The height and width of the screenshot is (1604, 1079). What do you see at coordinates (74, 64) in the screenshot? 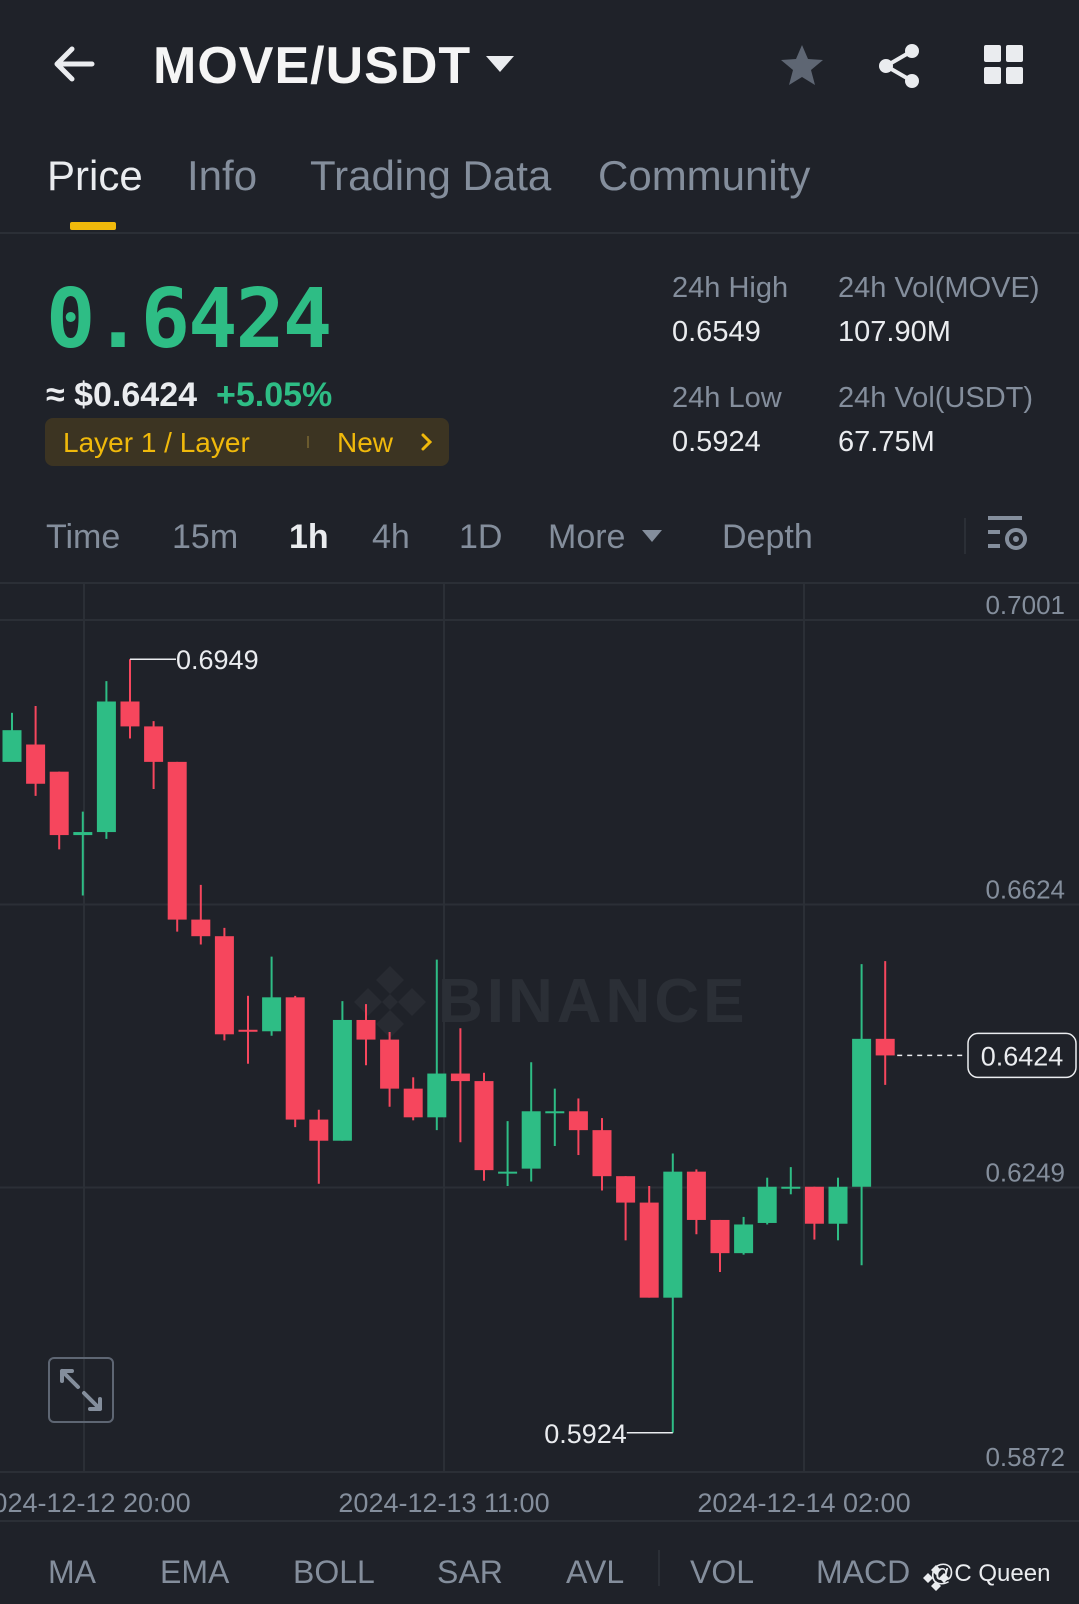
I see `back-arrow-icon` at bounding box center [74, 64].